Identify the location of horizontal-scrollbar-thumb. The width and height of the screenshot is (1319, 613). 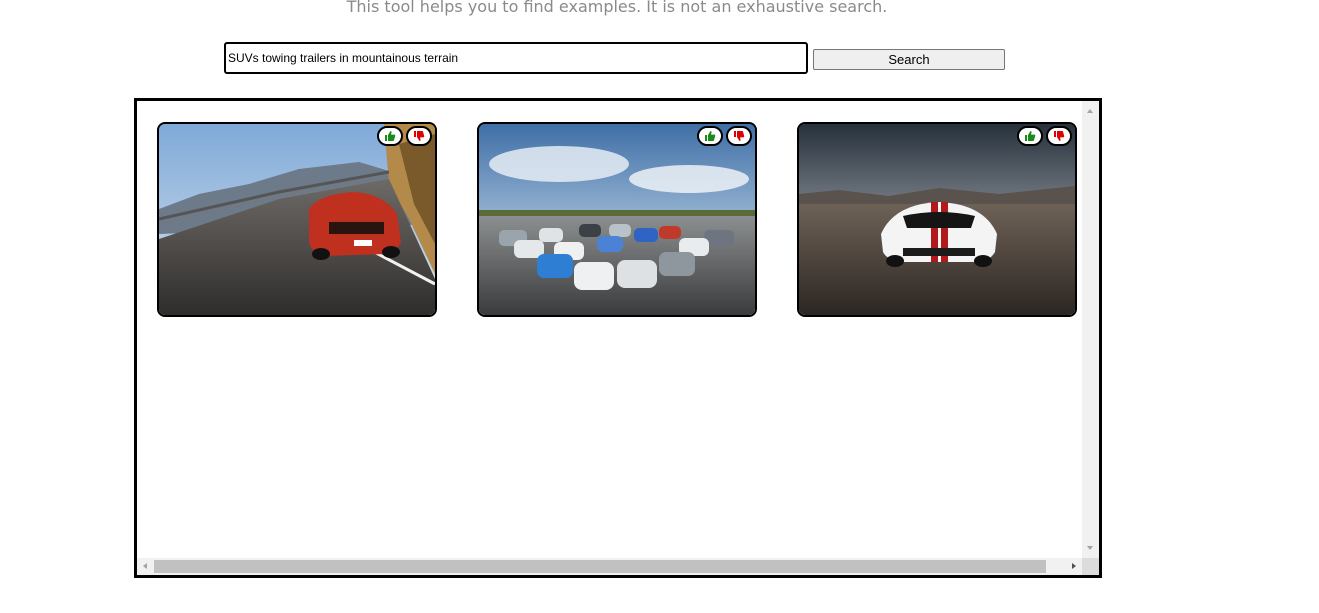
(600, 566).